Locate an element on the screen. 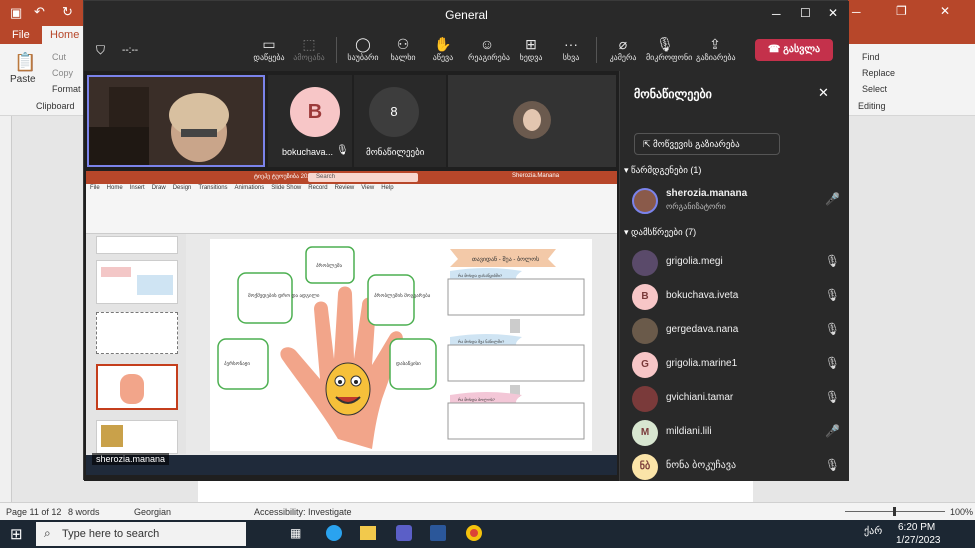 The width and height of the screenshot is (975, 548). mic-button: 🎙 მიკროფონი is located at coordinates (669, 48).